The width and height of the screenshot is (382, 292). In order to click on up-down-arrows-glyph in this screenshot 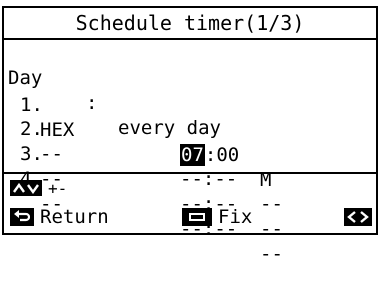, I will do `click(26, 188)`.